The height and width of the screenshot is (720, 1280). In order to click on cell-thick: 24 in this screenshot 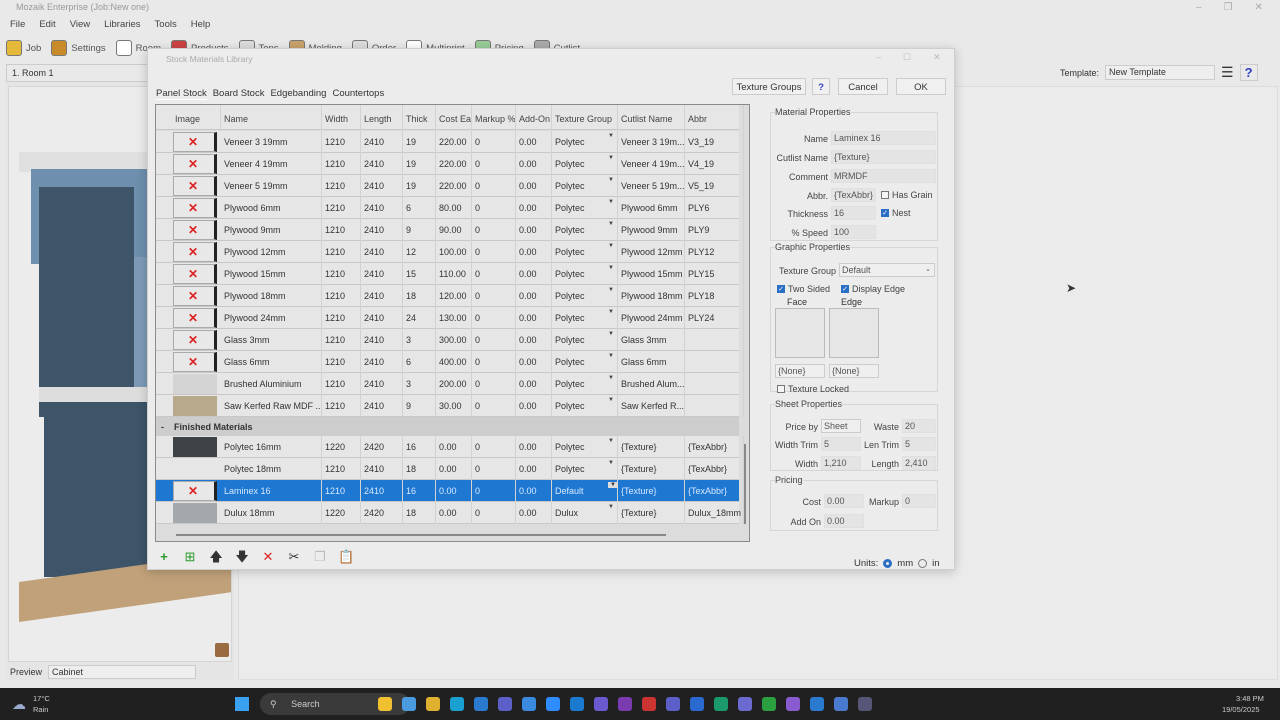, I will do `click(419, 318)`.